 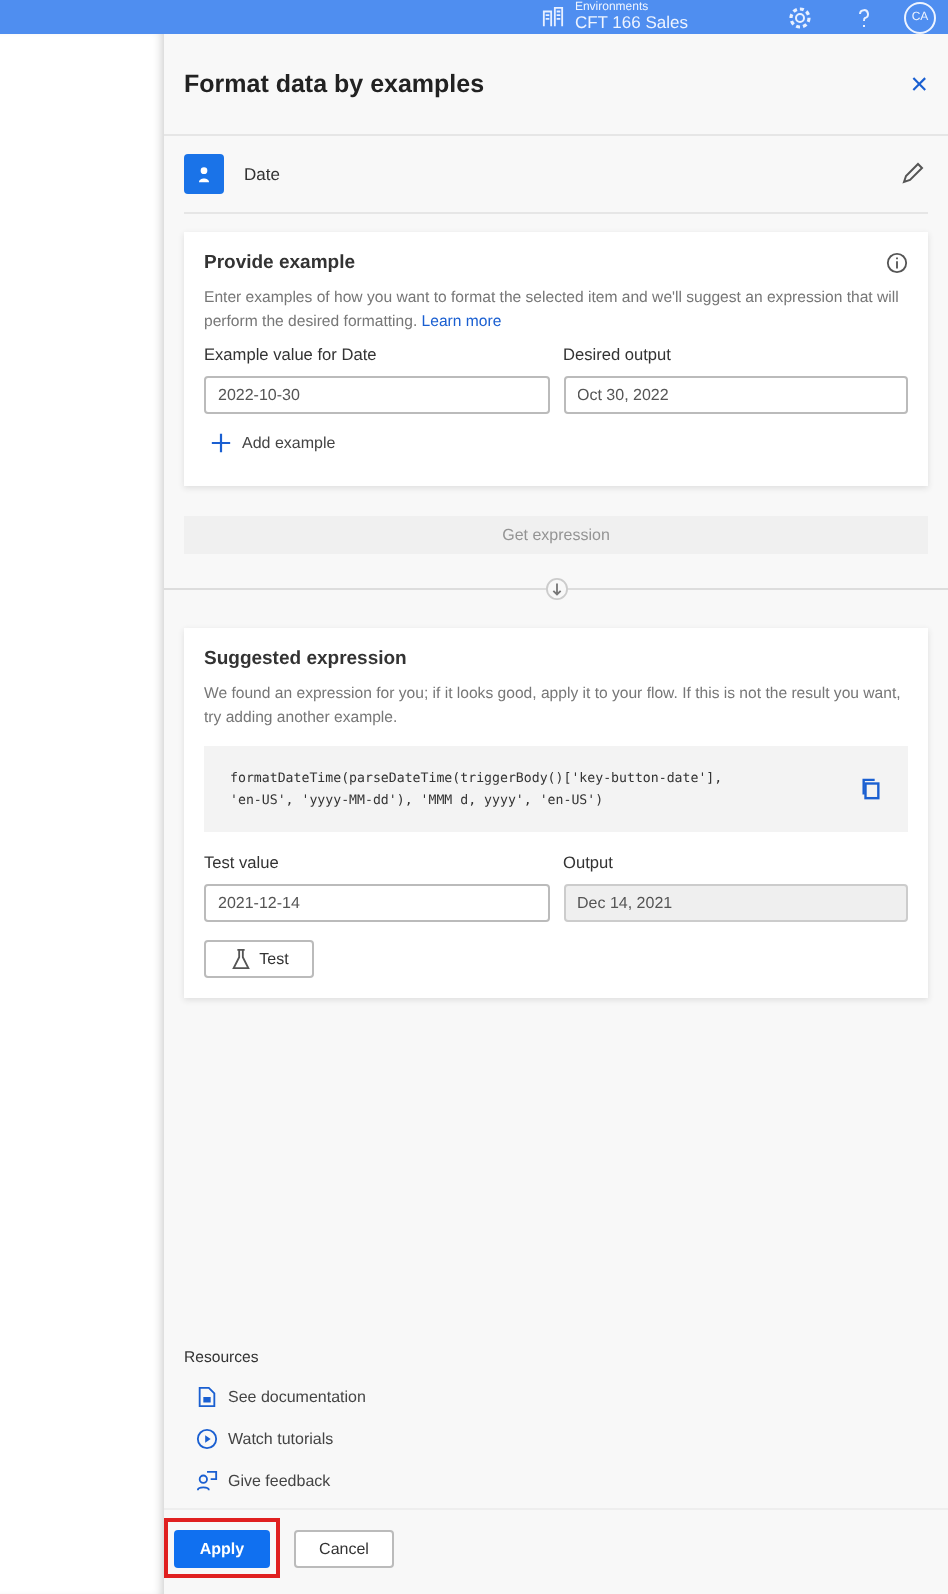 I want to click on feedback-icon, so click(x=207, y=1481).